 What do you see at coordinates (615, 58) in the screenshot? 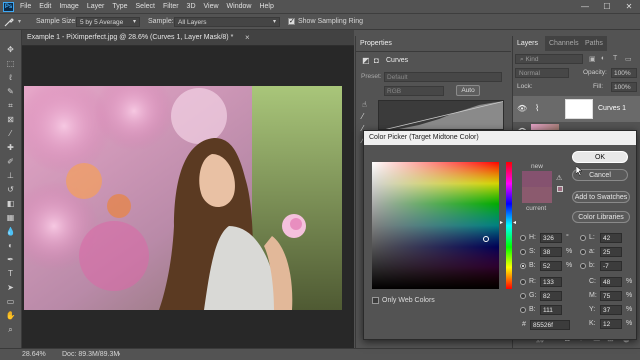
I see `filter-type-icon: T` at bounding box center [615, 58].